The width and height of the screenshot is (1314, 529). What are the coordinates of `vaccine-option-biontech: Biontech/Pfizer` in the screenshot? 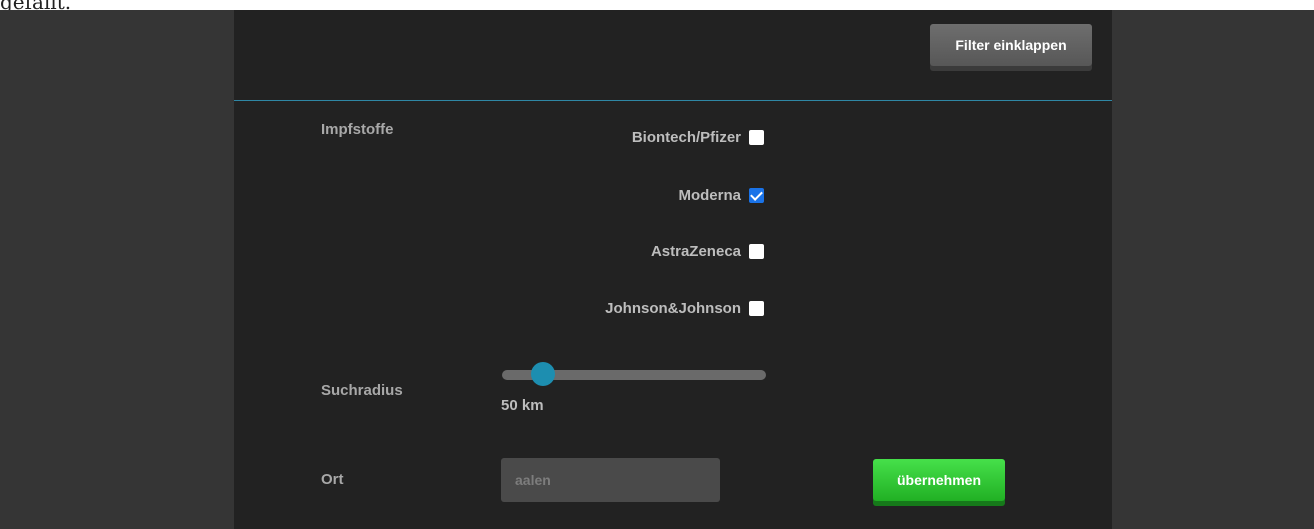 It's located at (698, 137).